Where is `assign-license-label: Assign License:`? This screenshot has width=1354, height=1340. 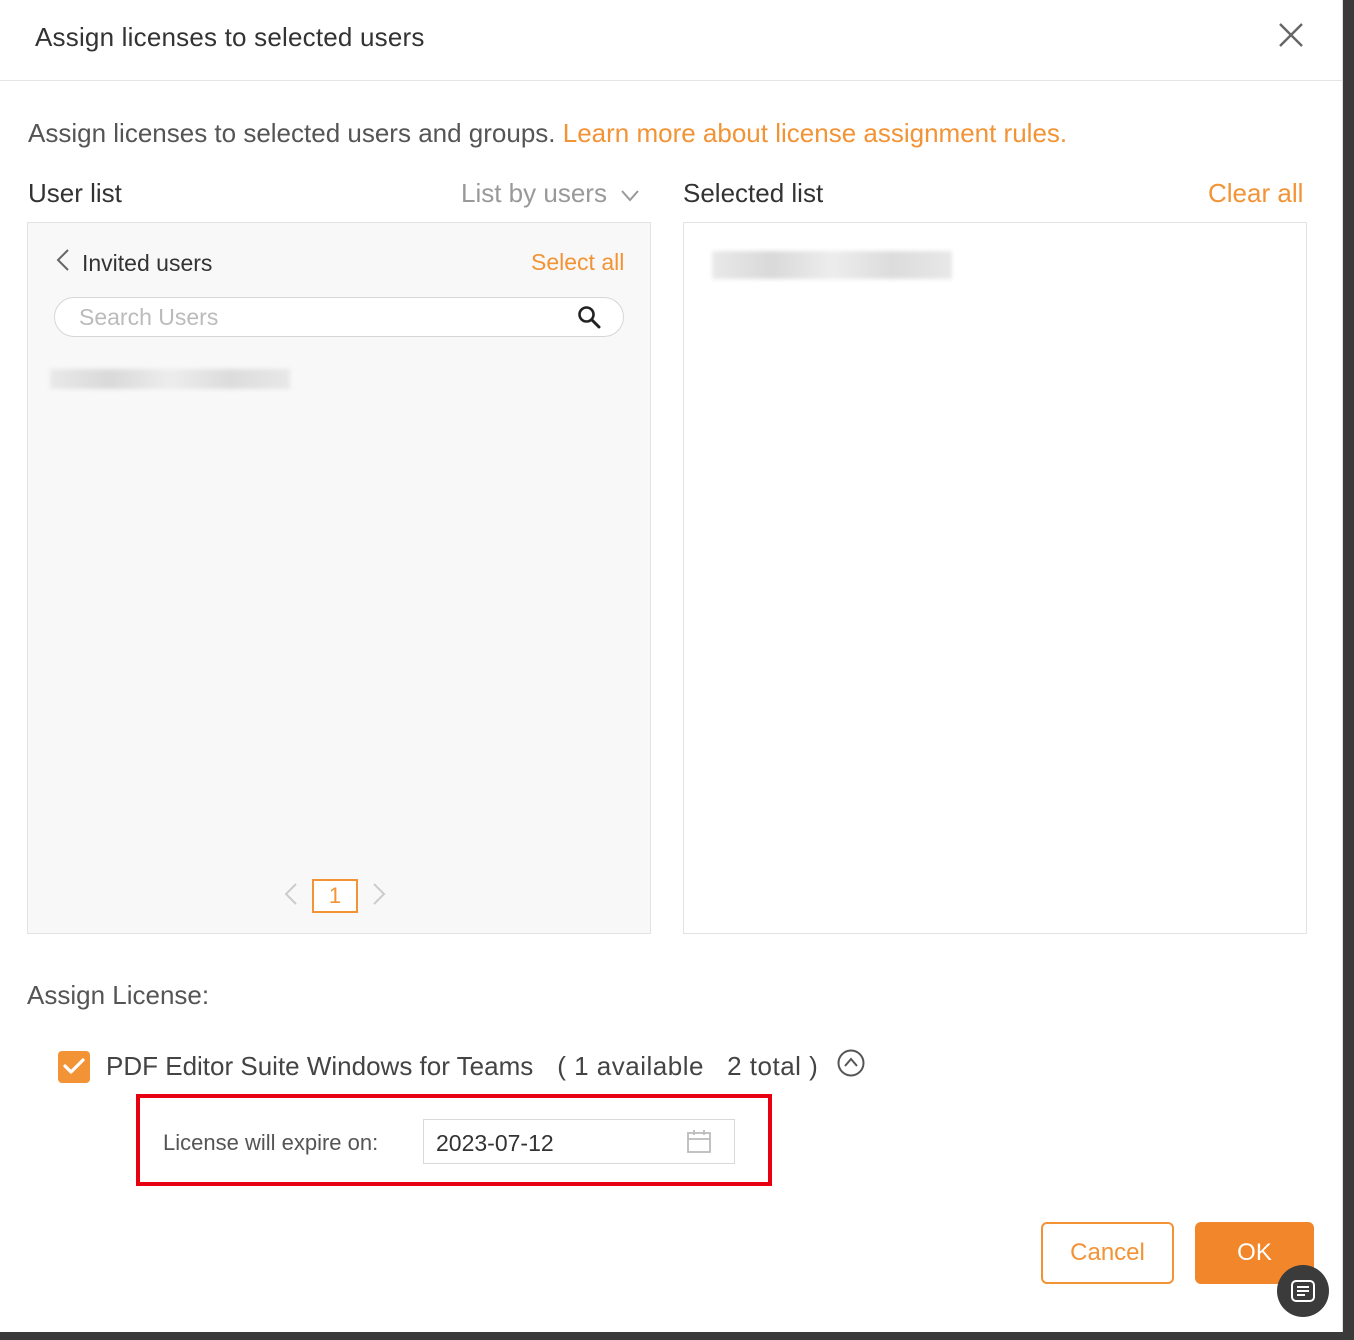
assign-license-label: Assign License: is located at coordinates (118, 995).